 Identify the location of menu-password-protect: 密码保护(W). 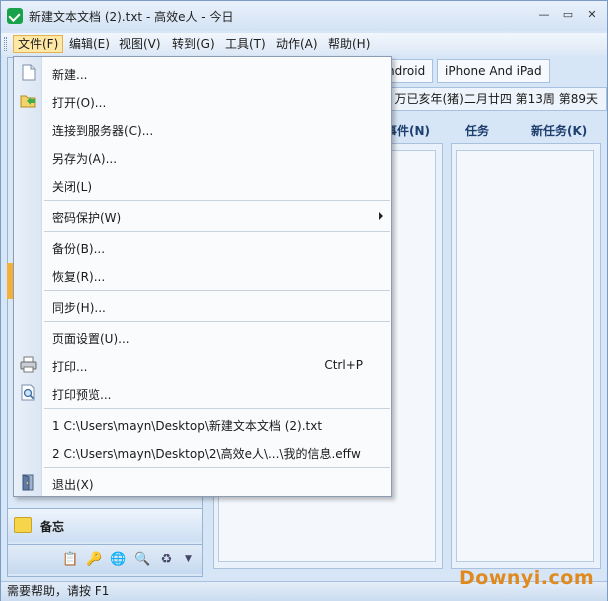
(202, 216).